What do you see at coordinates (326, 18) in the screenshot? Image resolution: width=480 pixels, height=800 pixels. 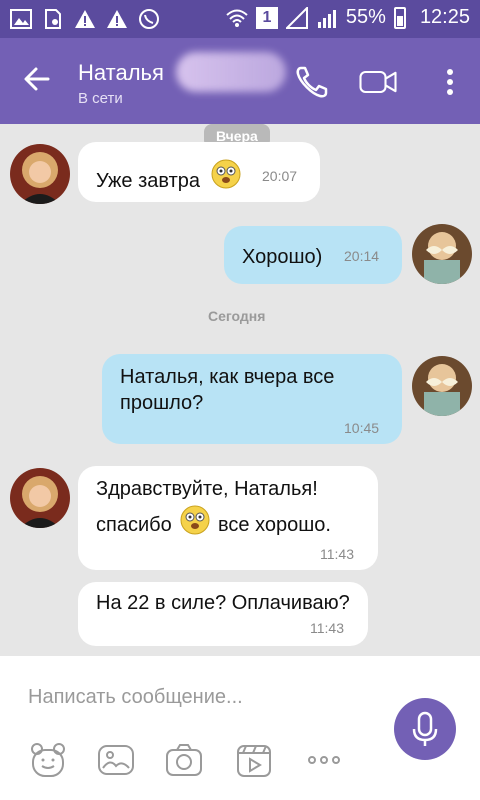 I see `signal-bars-icon` at bounding box center [326, 18].